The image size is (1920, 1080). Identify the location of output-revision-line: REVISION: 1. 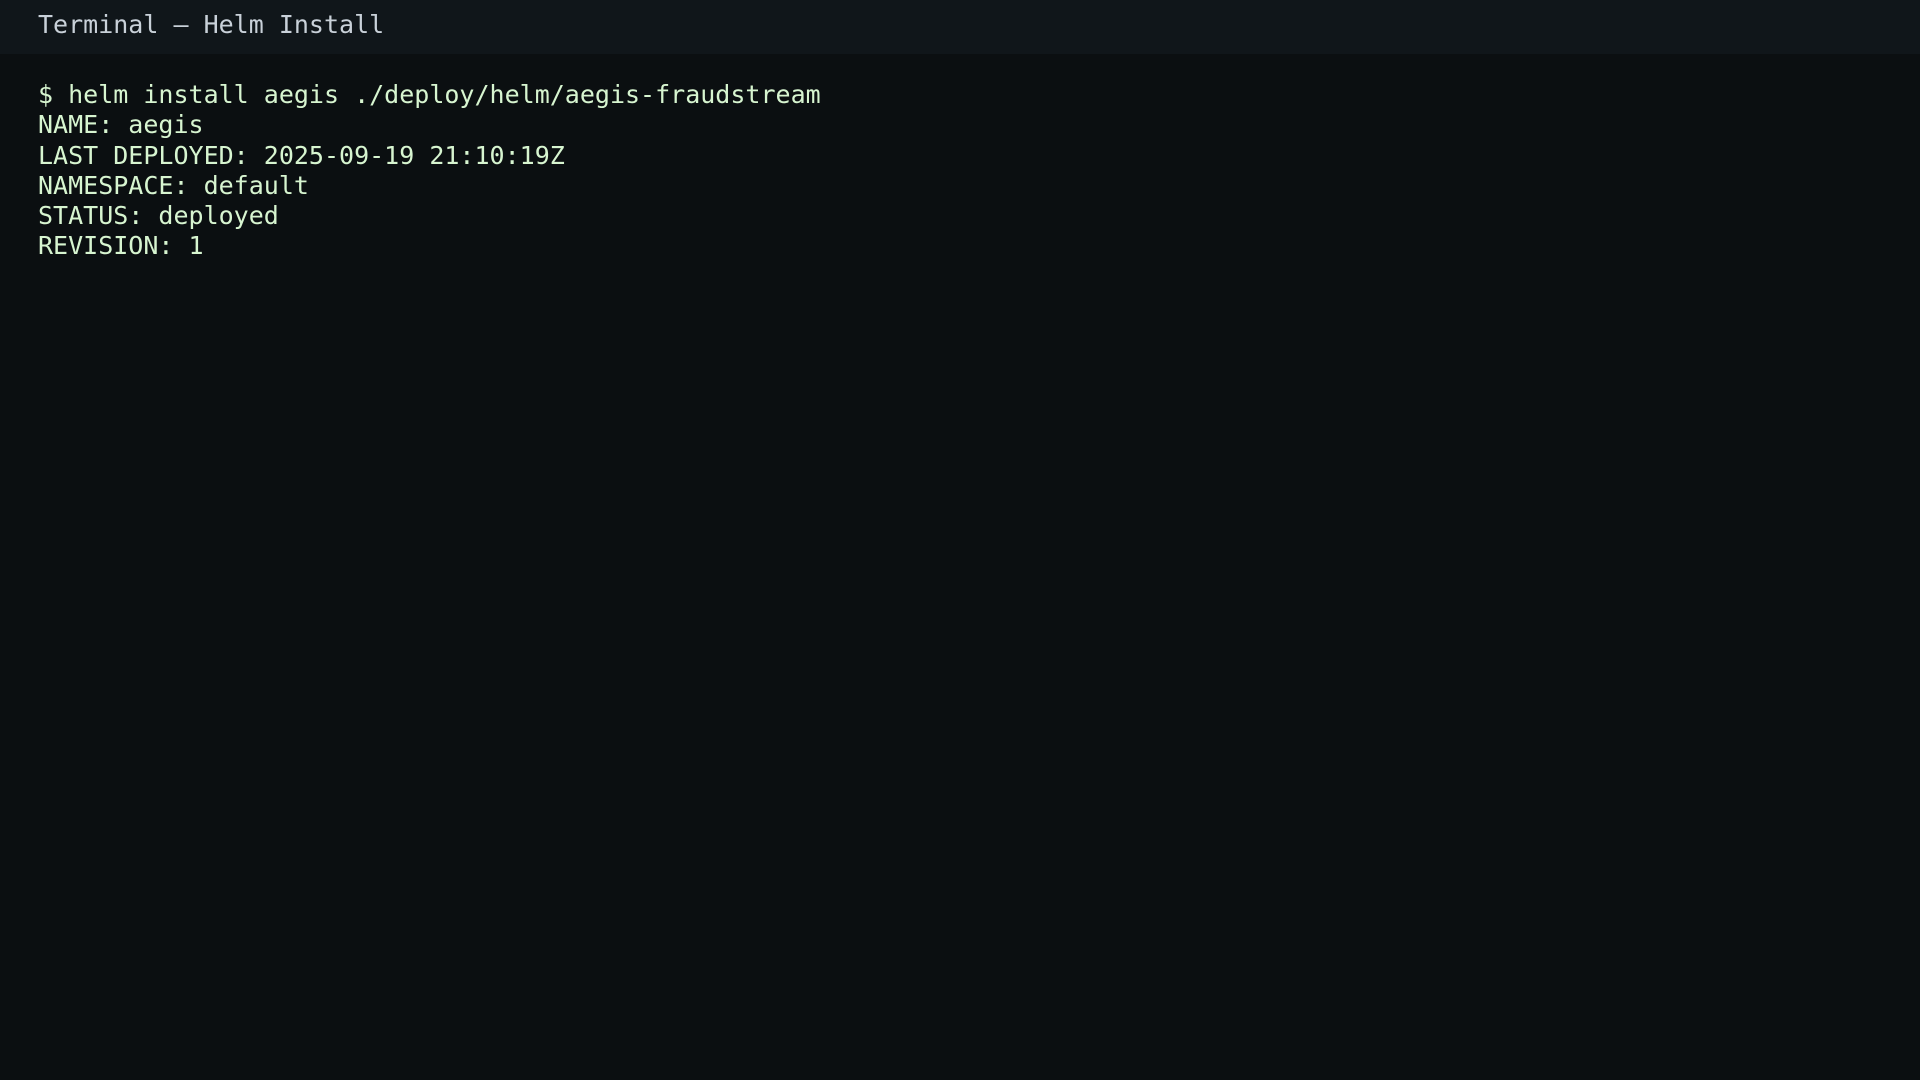
(121, 246).